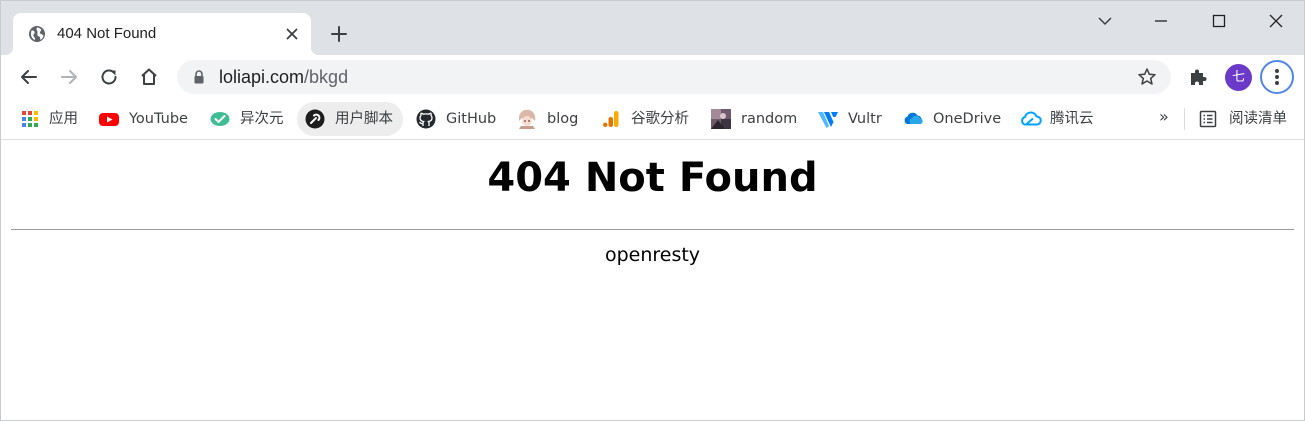  I want to click on horizontal-rule, so click(652, 229).